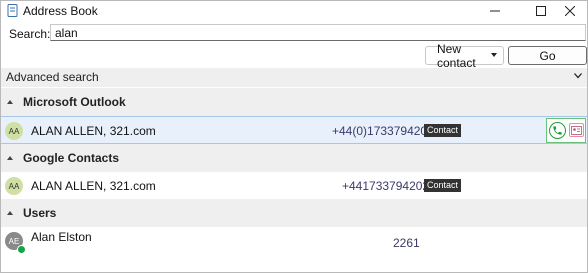 This screenshot has width=588, height=273. I want to click on advanced-search-toggle: Advanced search, so click(294, 77).